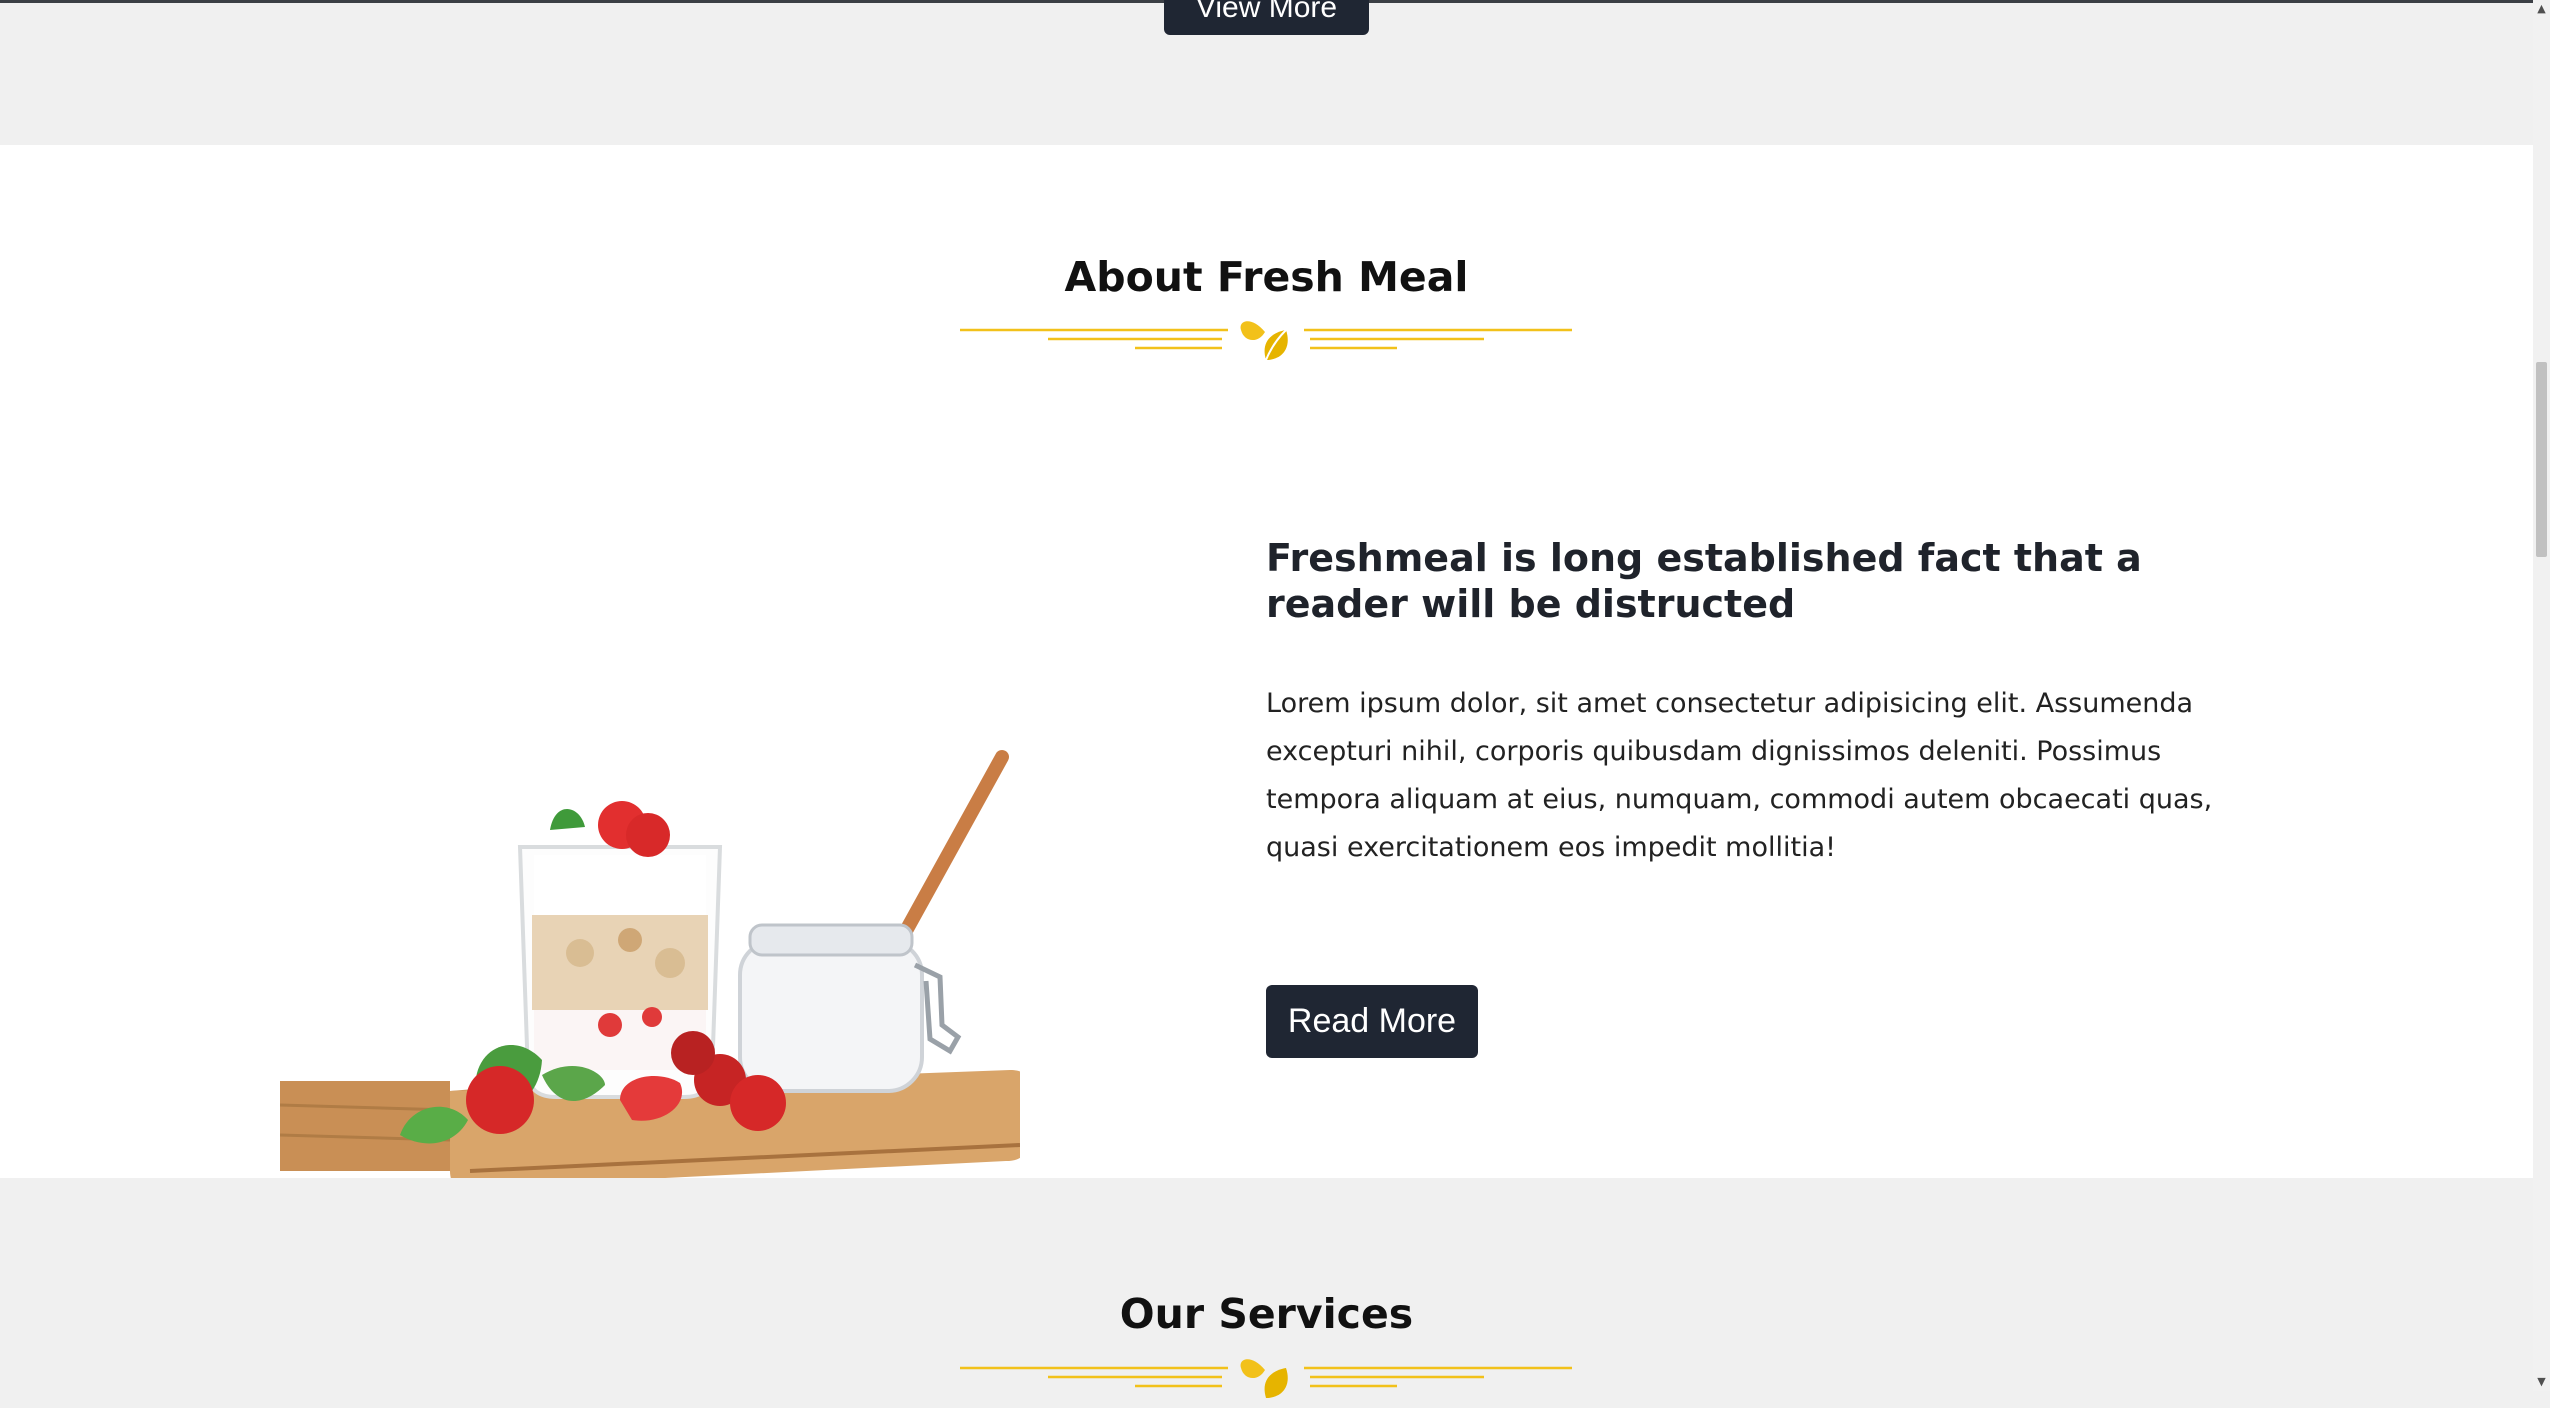 Image resolution: width=2550 pixels, height=1408 pixels. Describe the element at coordinates (2541, 9) in the screenshot. I see `arrow-up-icon: ▲` at that location.